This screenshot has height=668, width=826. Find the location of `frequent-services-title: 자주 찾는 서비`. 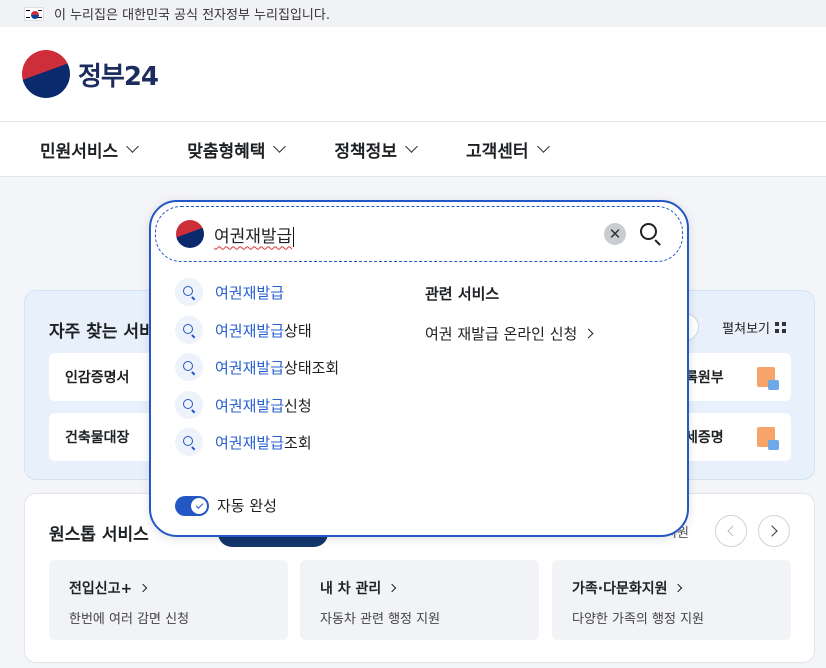

frequent-services-title: 자주 찾는 서비 is located at coordinates (102, 332).